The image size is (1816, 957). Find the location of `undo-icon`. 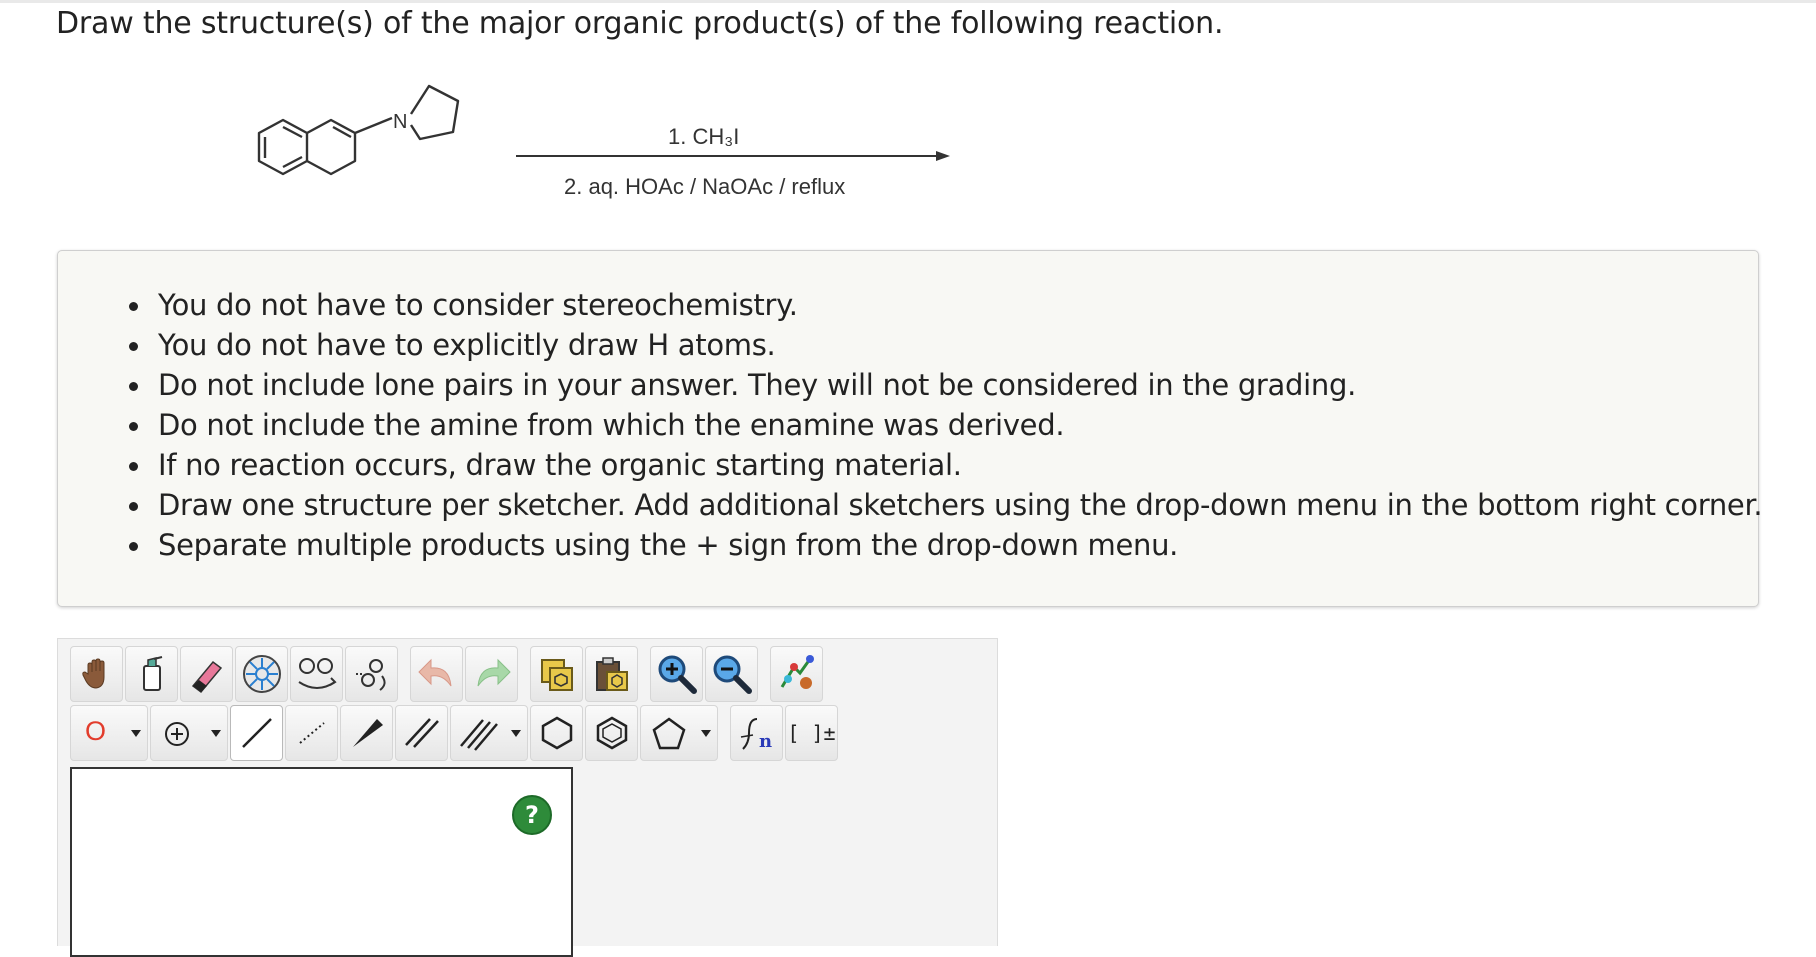

undo-icon is located at coordinates (434, 672).